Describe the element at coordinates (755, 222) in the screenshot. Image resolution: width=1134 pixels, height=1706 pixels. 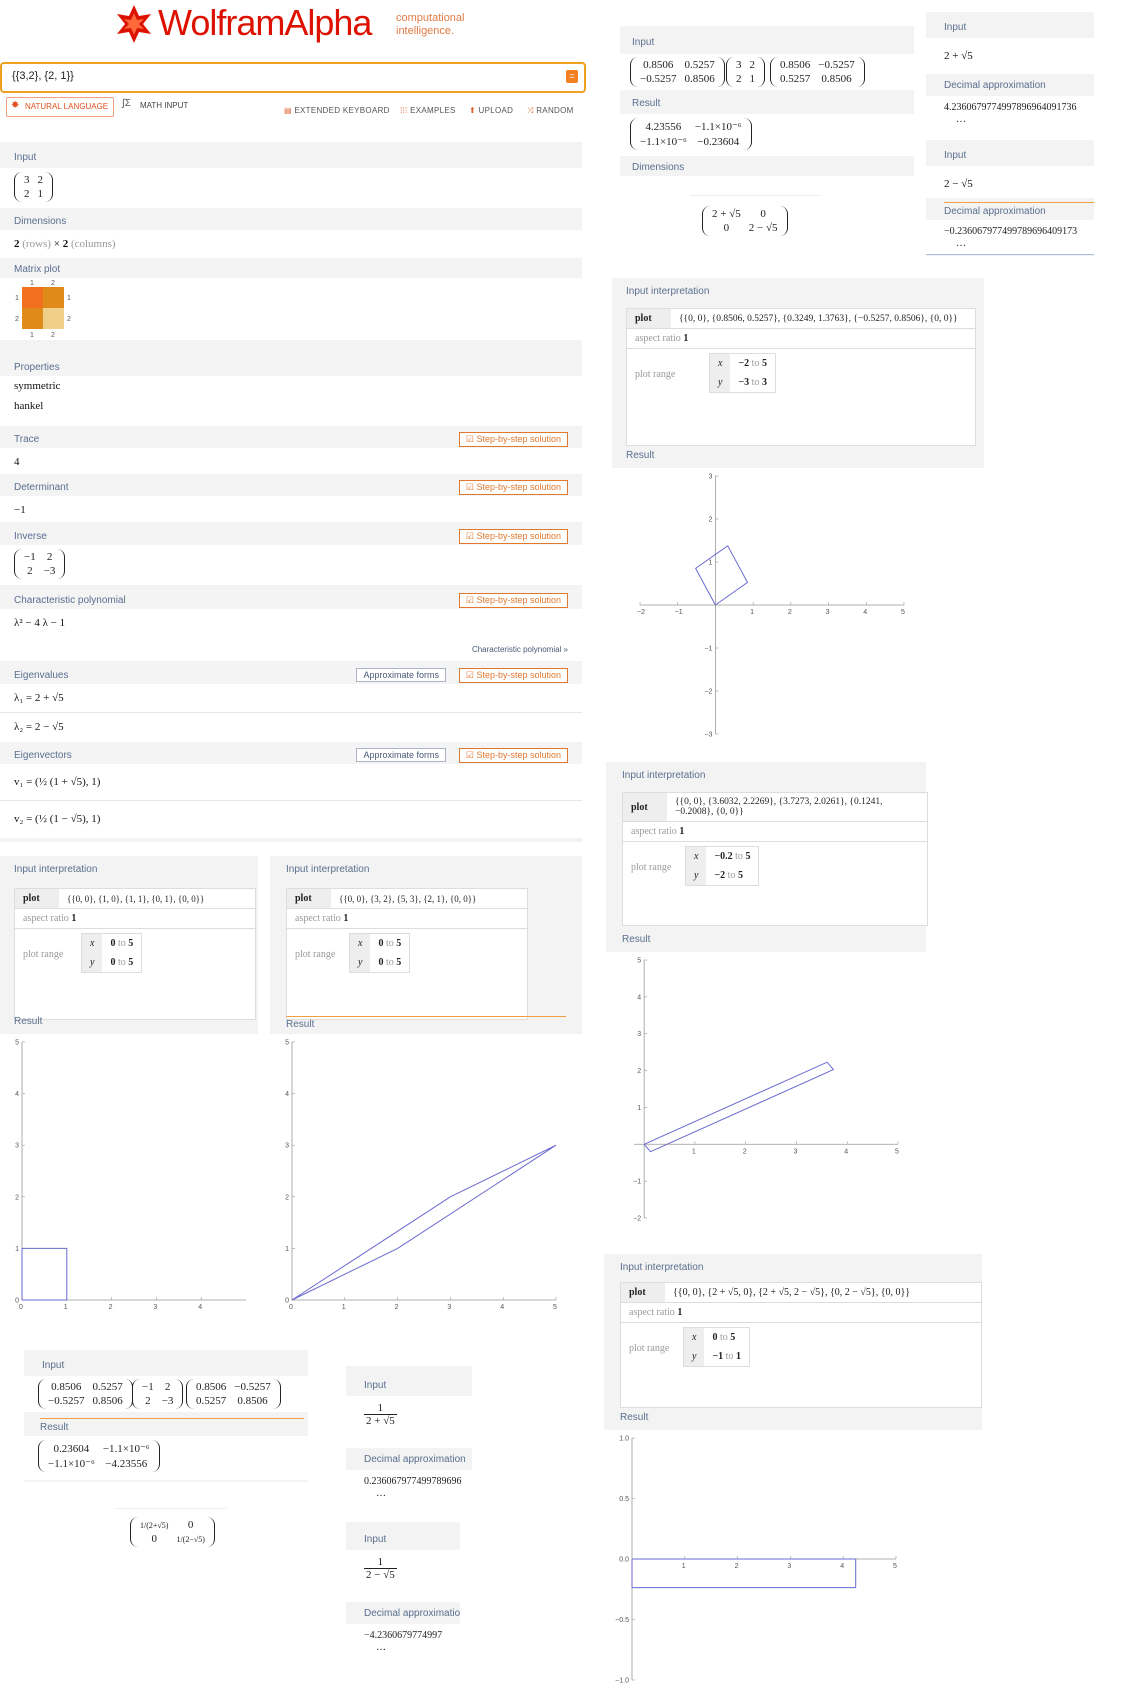
I see `diagonal-matrix-card: 2 + √5 0 0 2 − √5` at that location.